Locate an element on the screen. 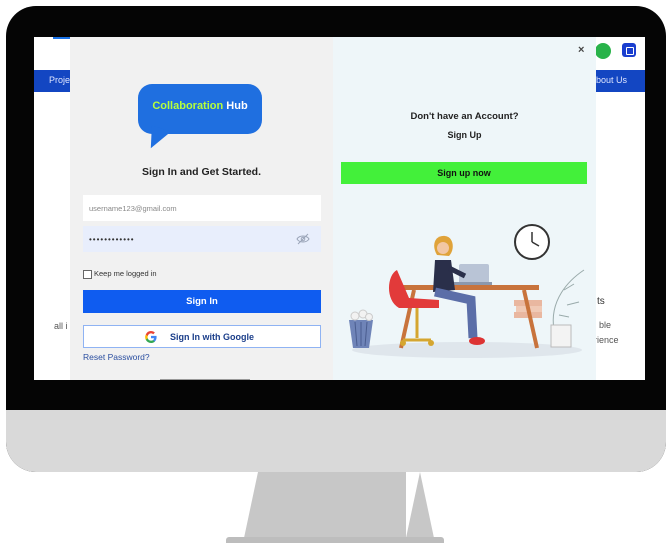 Image resolution: width=671 pixels, height=545 pixels. close-icon: × is located at coordinates (581, 50).